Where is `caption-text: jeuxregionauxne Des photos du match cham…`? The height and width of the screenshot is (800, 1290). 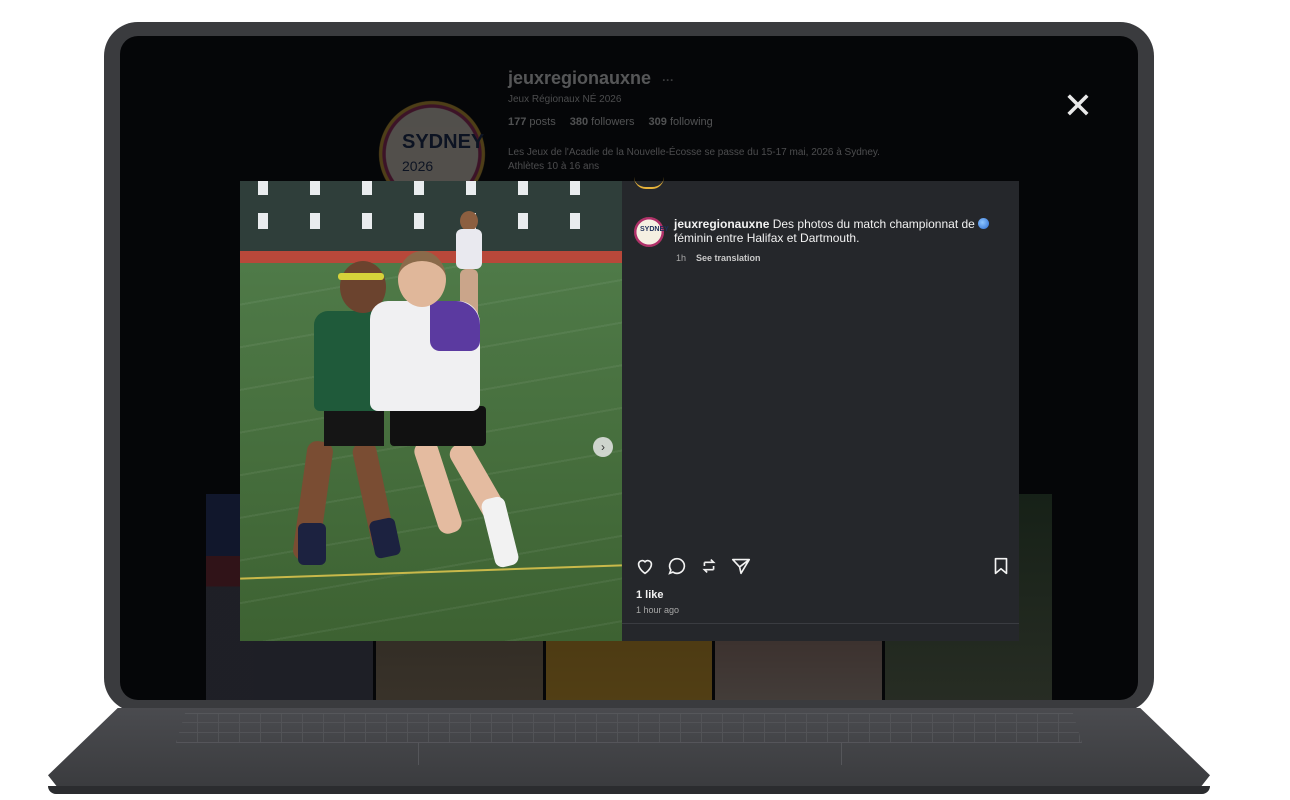 caption-text: jeuxregionauxne Des photos du match cham… is located at coordinates (832, 232).